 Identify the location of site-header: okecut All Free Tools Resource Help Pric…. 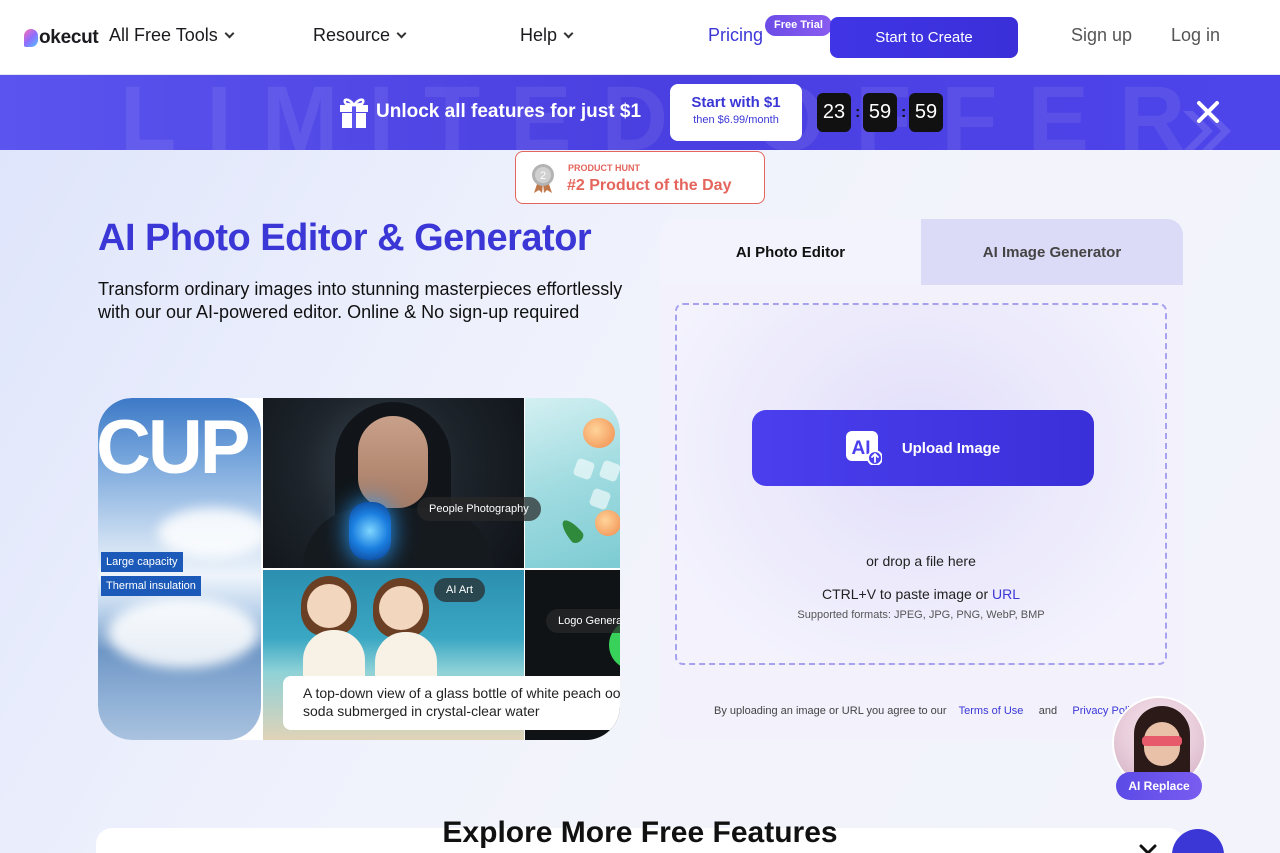
(640, 37).